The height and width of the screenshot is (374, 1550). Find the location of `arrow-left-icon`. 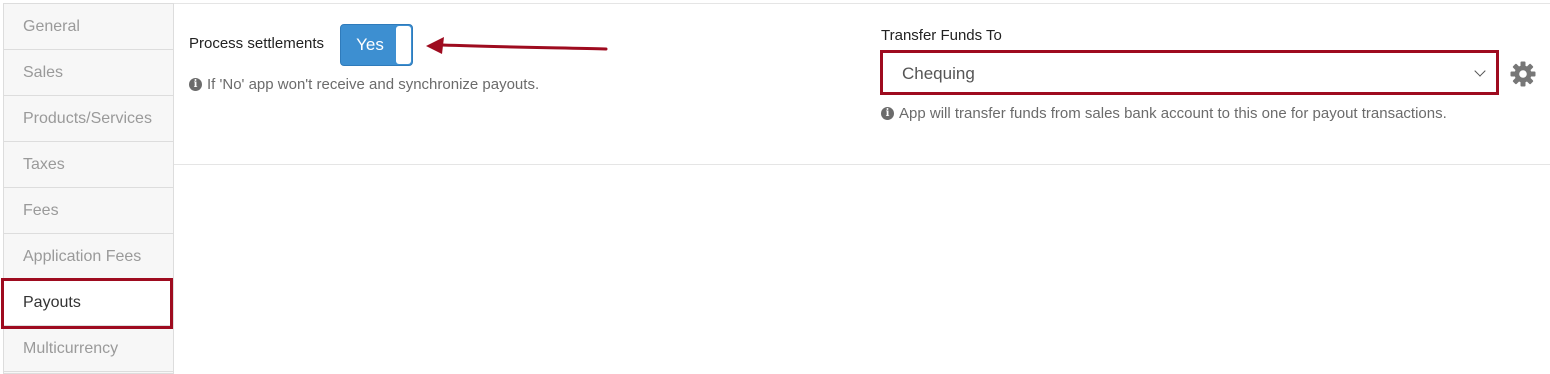

arrow-left-icon is located at coordinates (517, 45).